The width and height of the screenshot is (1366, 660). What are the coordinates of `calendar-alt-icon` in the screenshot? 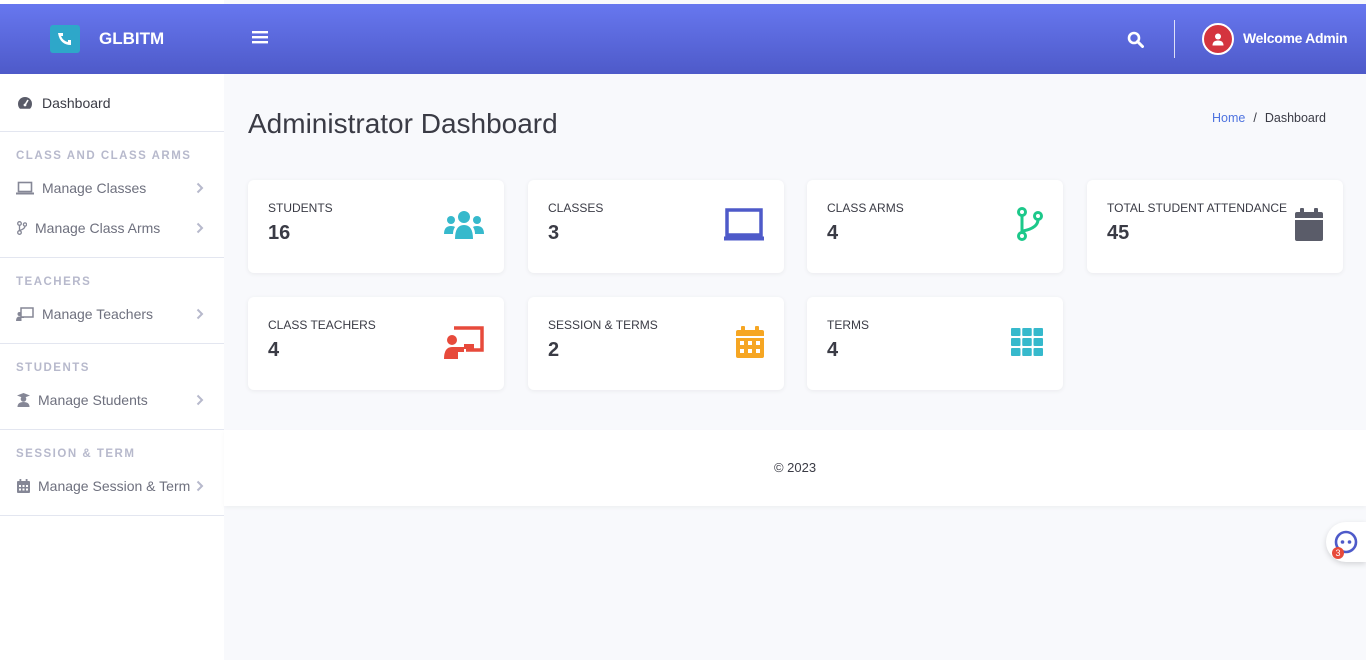 It's located at (750, 344).